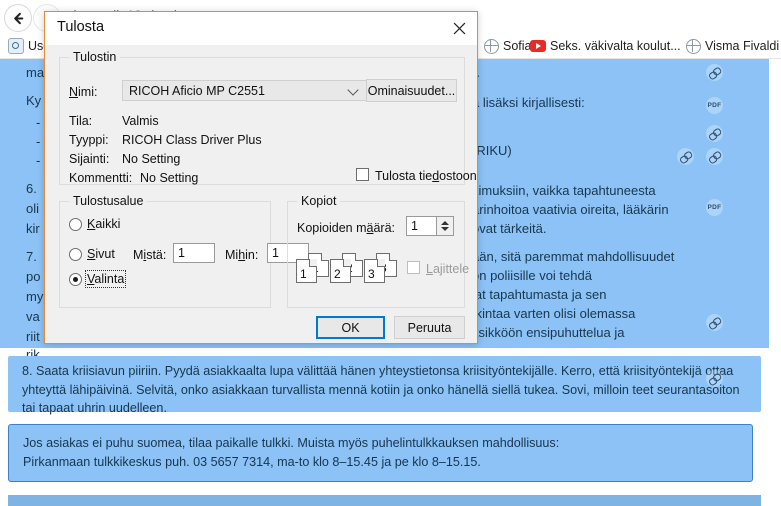 Image resolution: width=781 pixels, height=506 pixels. What do you see at coordinates (426, 176) in the screenshot?
I see `print-to-file-label: Tulosta tiedostoon` at bounding box center [426, 176].